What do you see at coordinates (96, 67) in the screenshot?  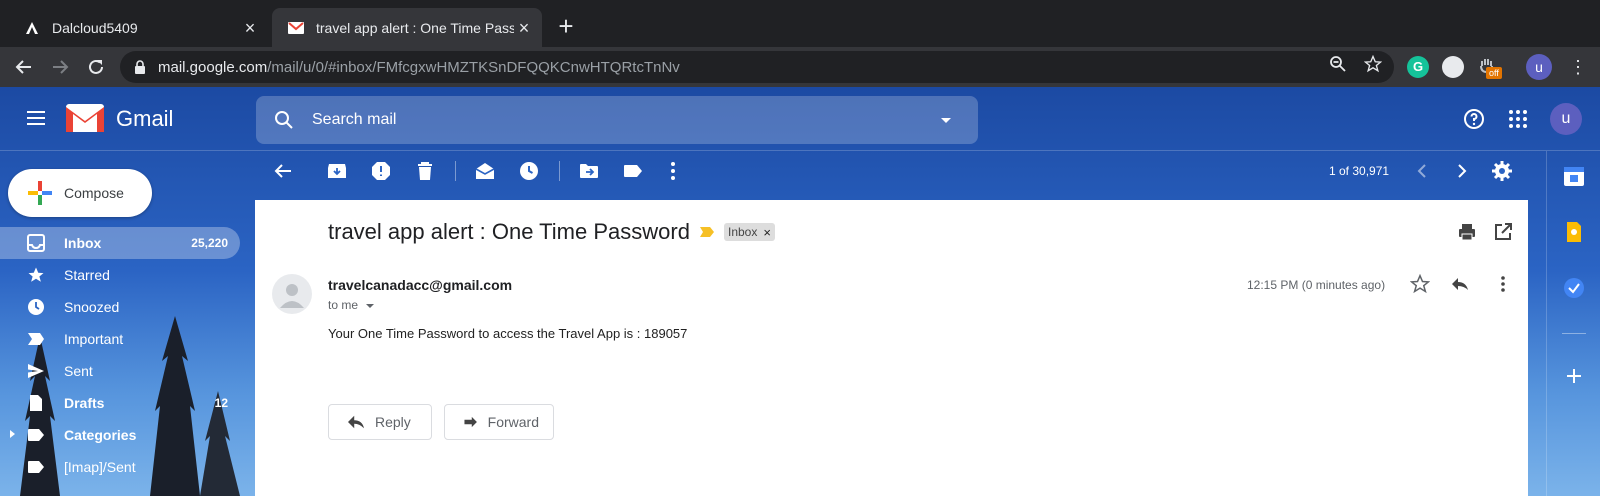 I see `reload-icon` at bounding box center [96, 67].